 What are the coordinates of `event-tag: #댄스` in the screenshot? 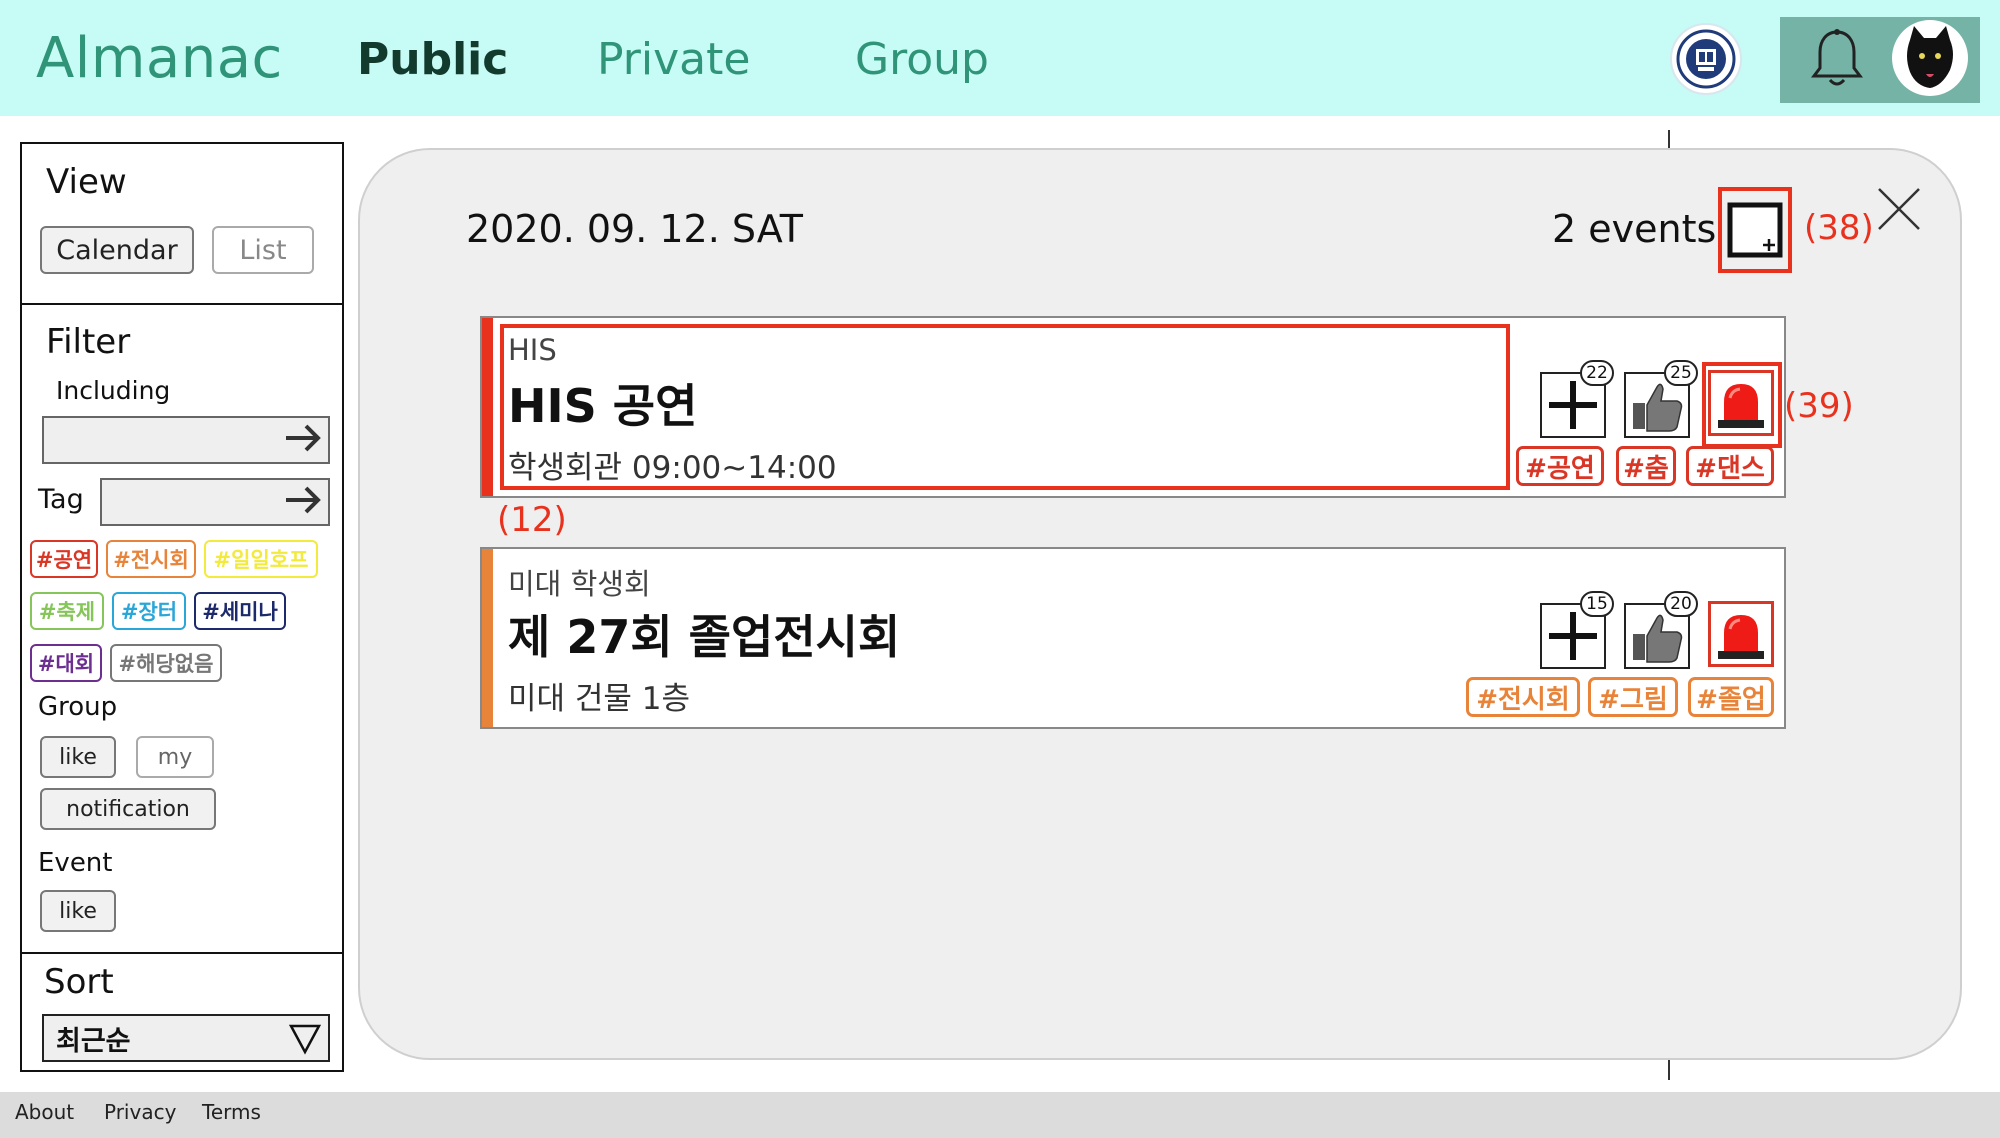 It's located at (1730, 466).